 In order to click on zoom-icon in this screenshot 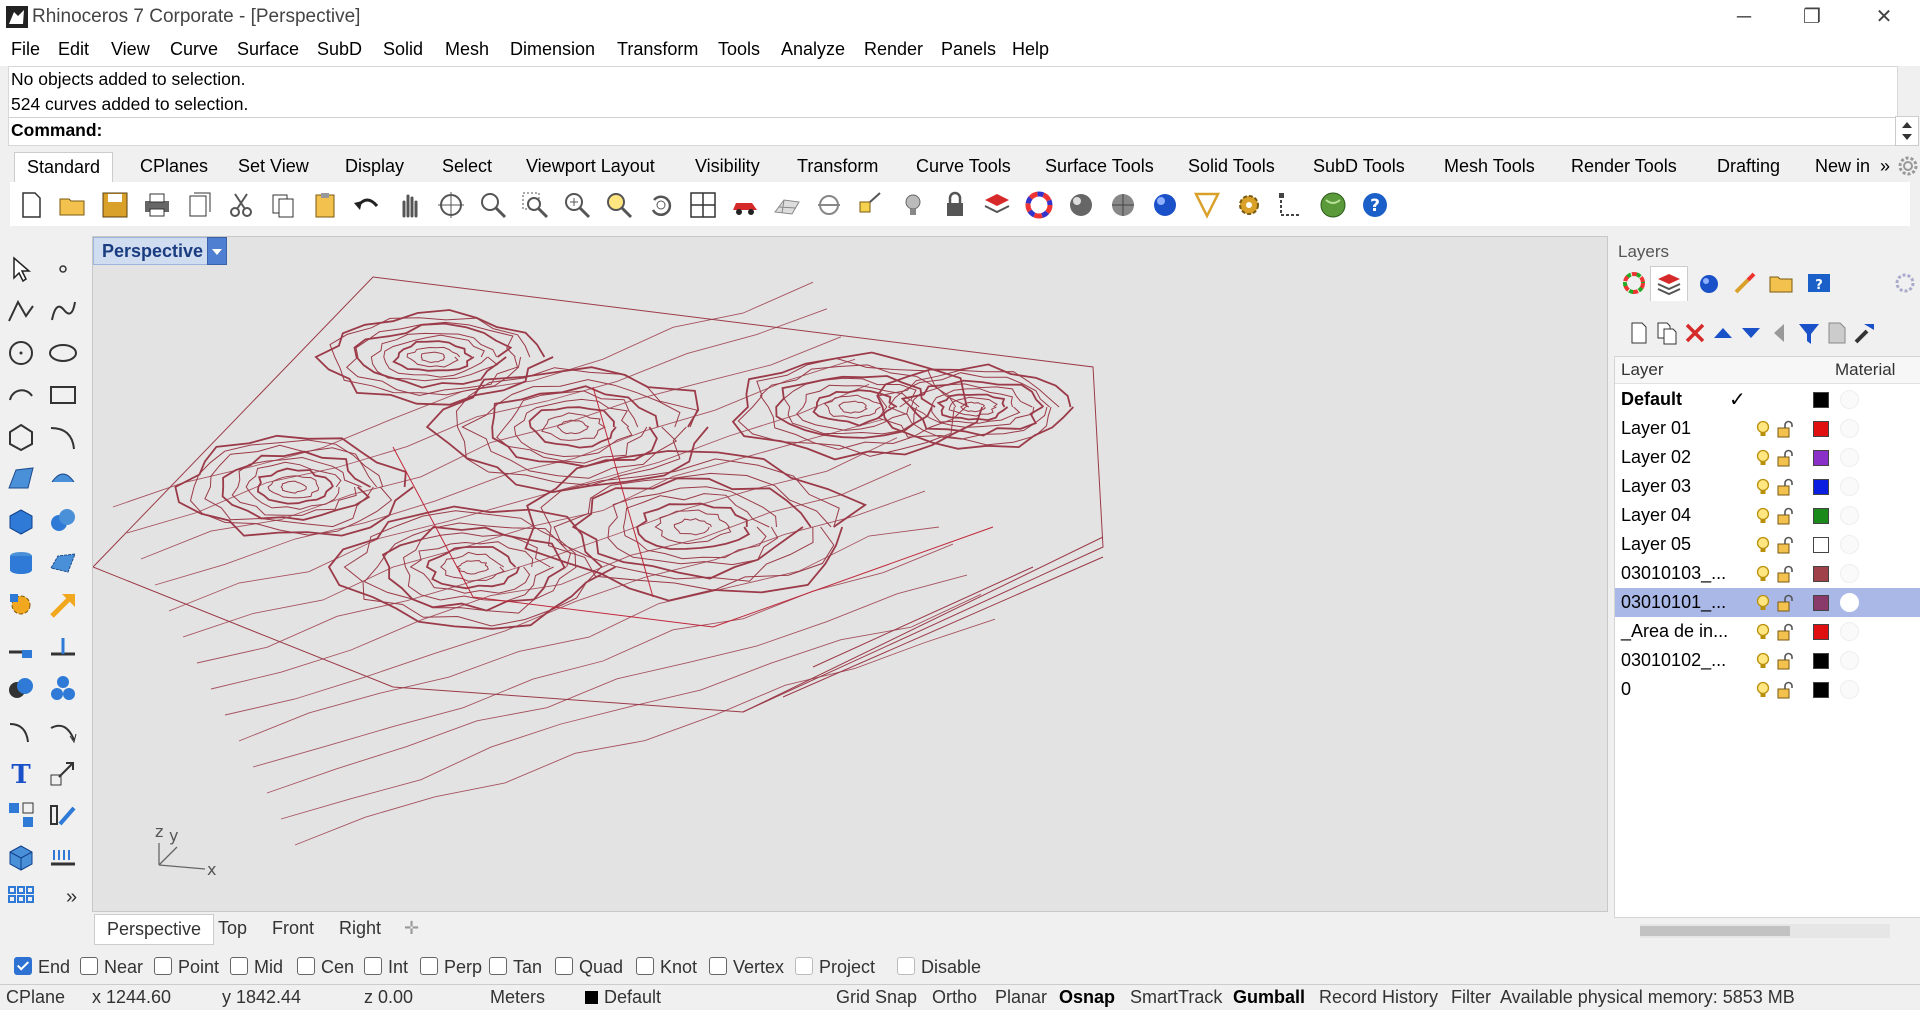, I will do `click(493, 205)`.